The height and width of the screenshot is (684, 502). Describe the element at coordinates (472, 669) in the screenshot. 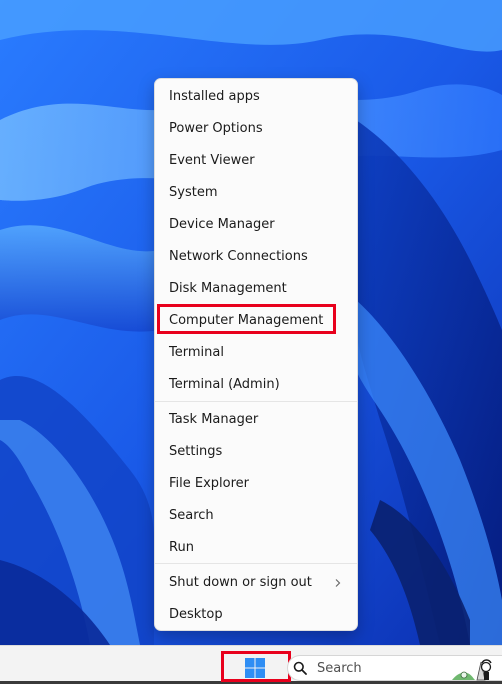

I see `search-highlight-icon` at that location.